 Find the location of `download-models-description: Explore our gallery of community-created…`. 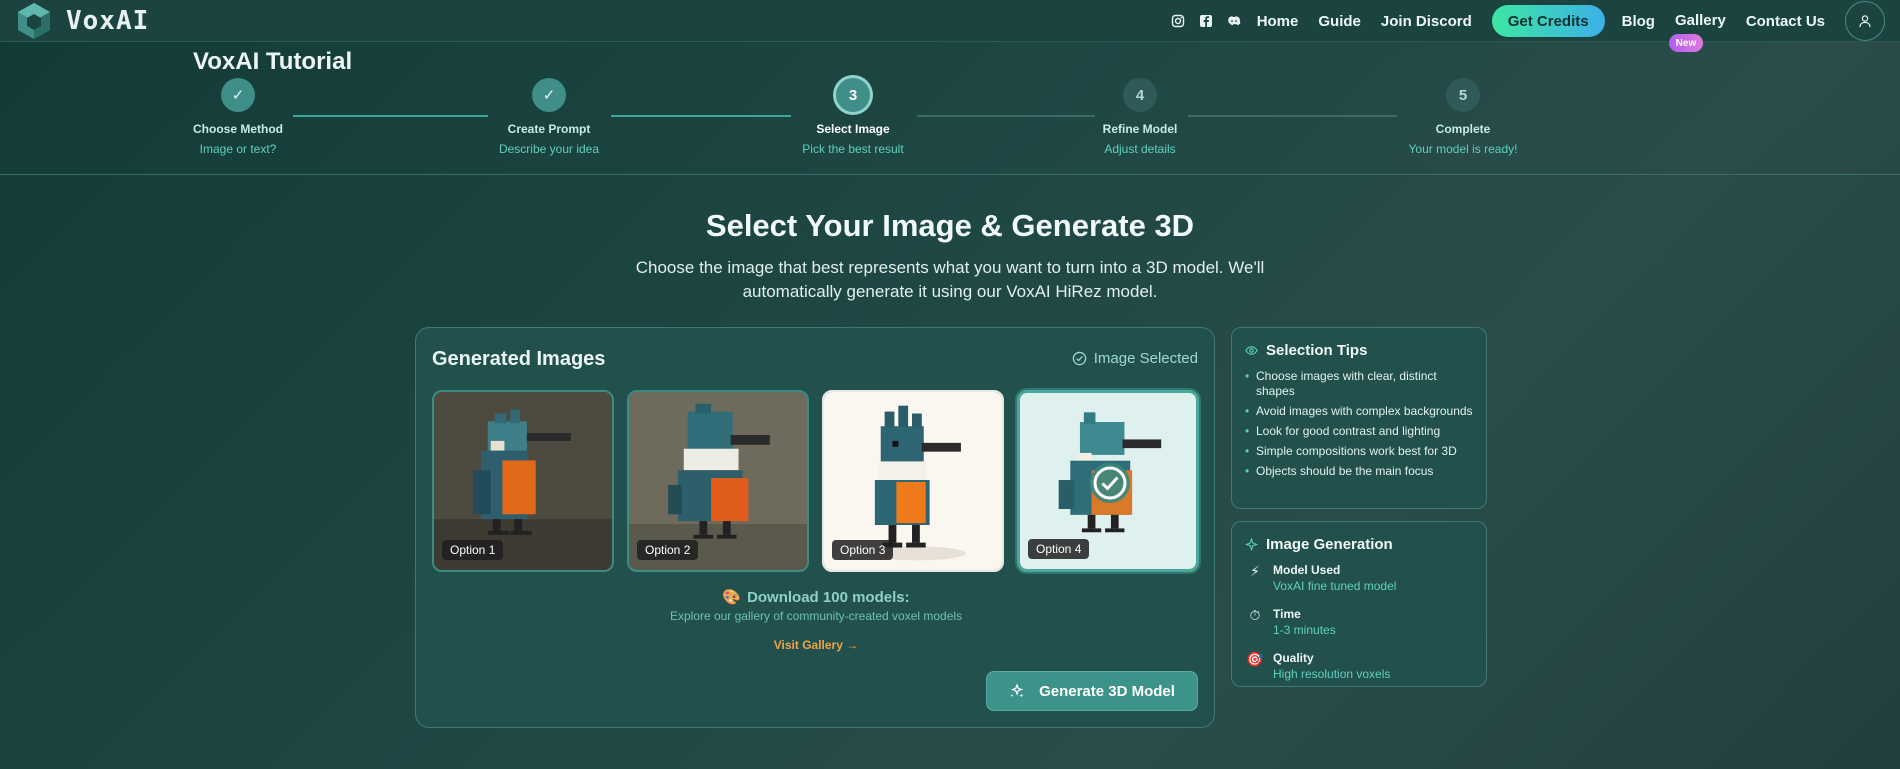

download-models-description: Explore our gallery of community-created… is located at coordinates (816, 616).